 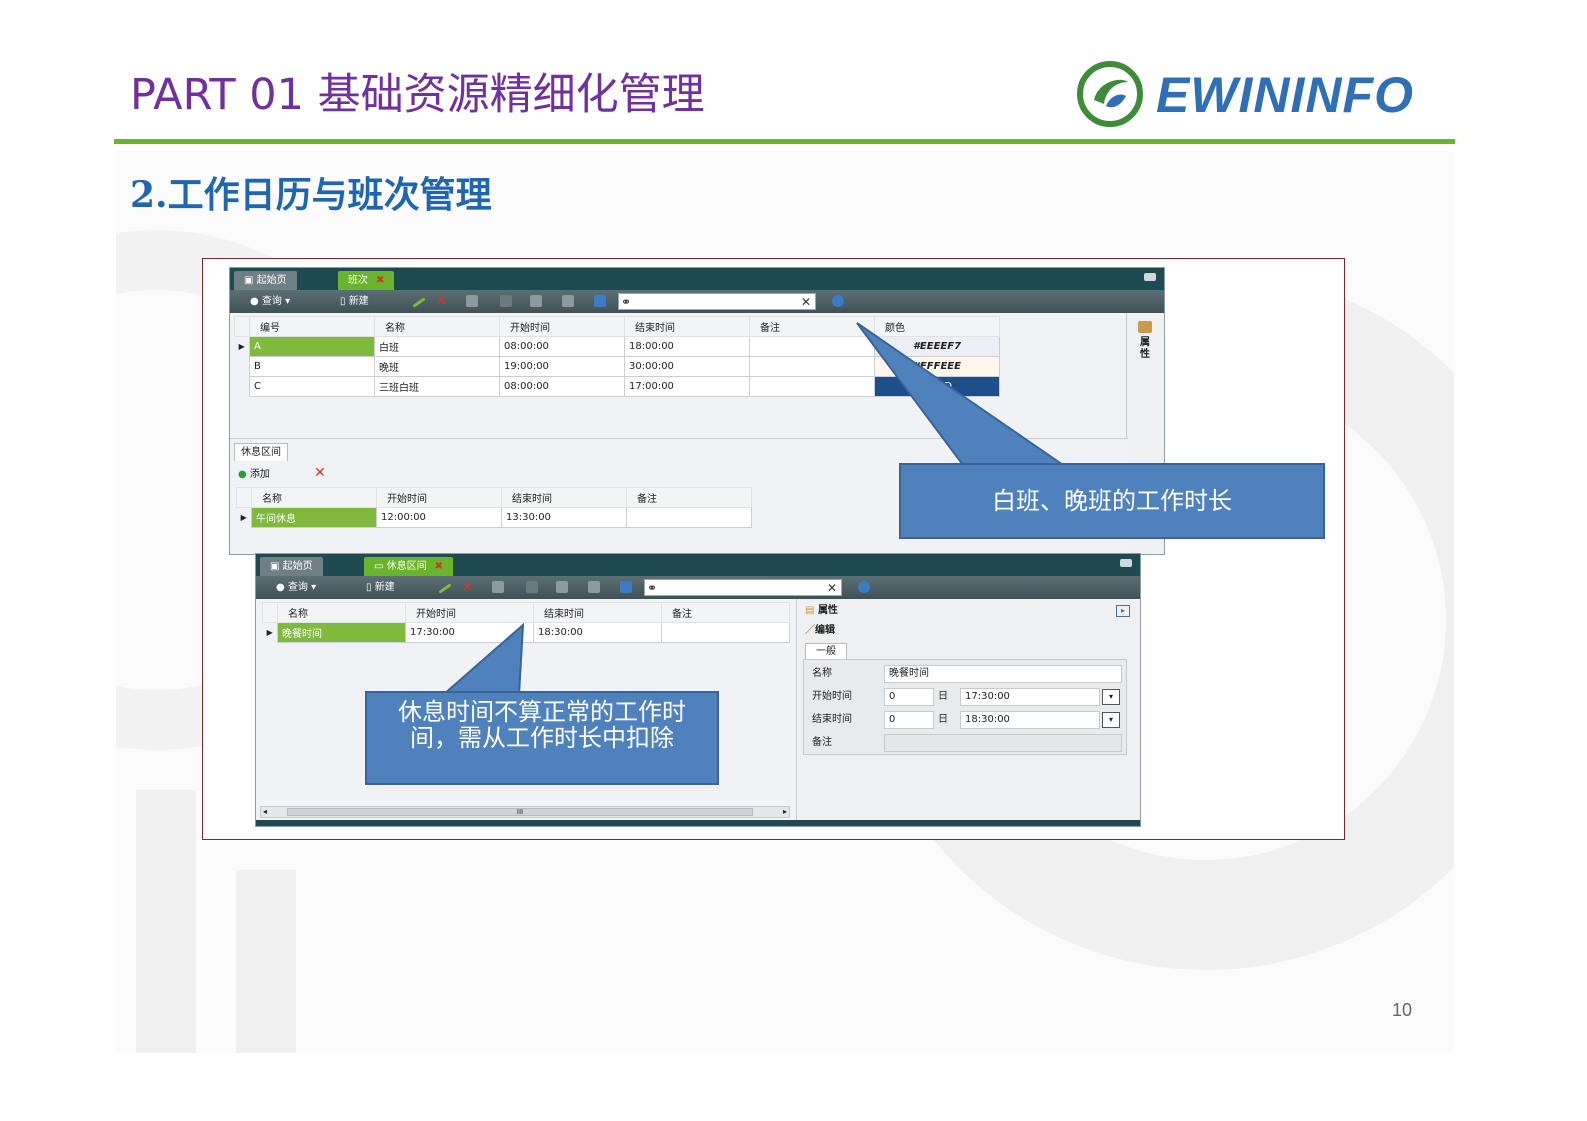 I want to click on expand-icon: ▸, so click(x=1123, y=611).